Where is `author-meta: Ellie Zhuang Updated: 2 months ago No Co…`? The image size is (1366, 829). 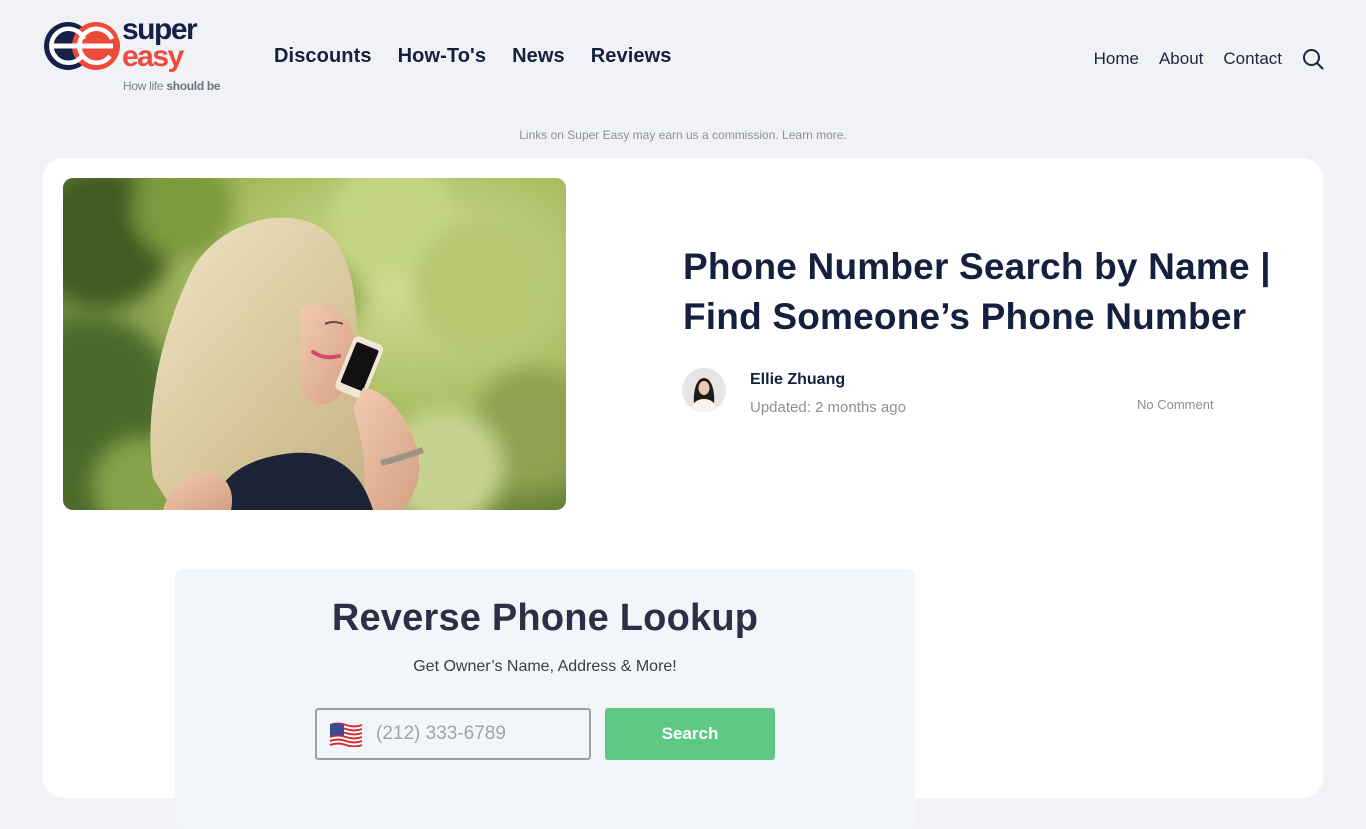 author-meta: Ellie Zhuang Updated: 2 months ago No Co… is located at coordinates (982, 393).